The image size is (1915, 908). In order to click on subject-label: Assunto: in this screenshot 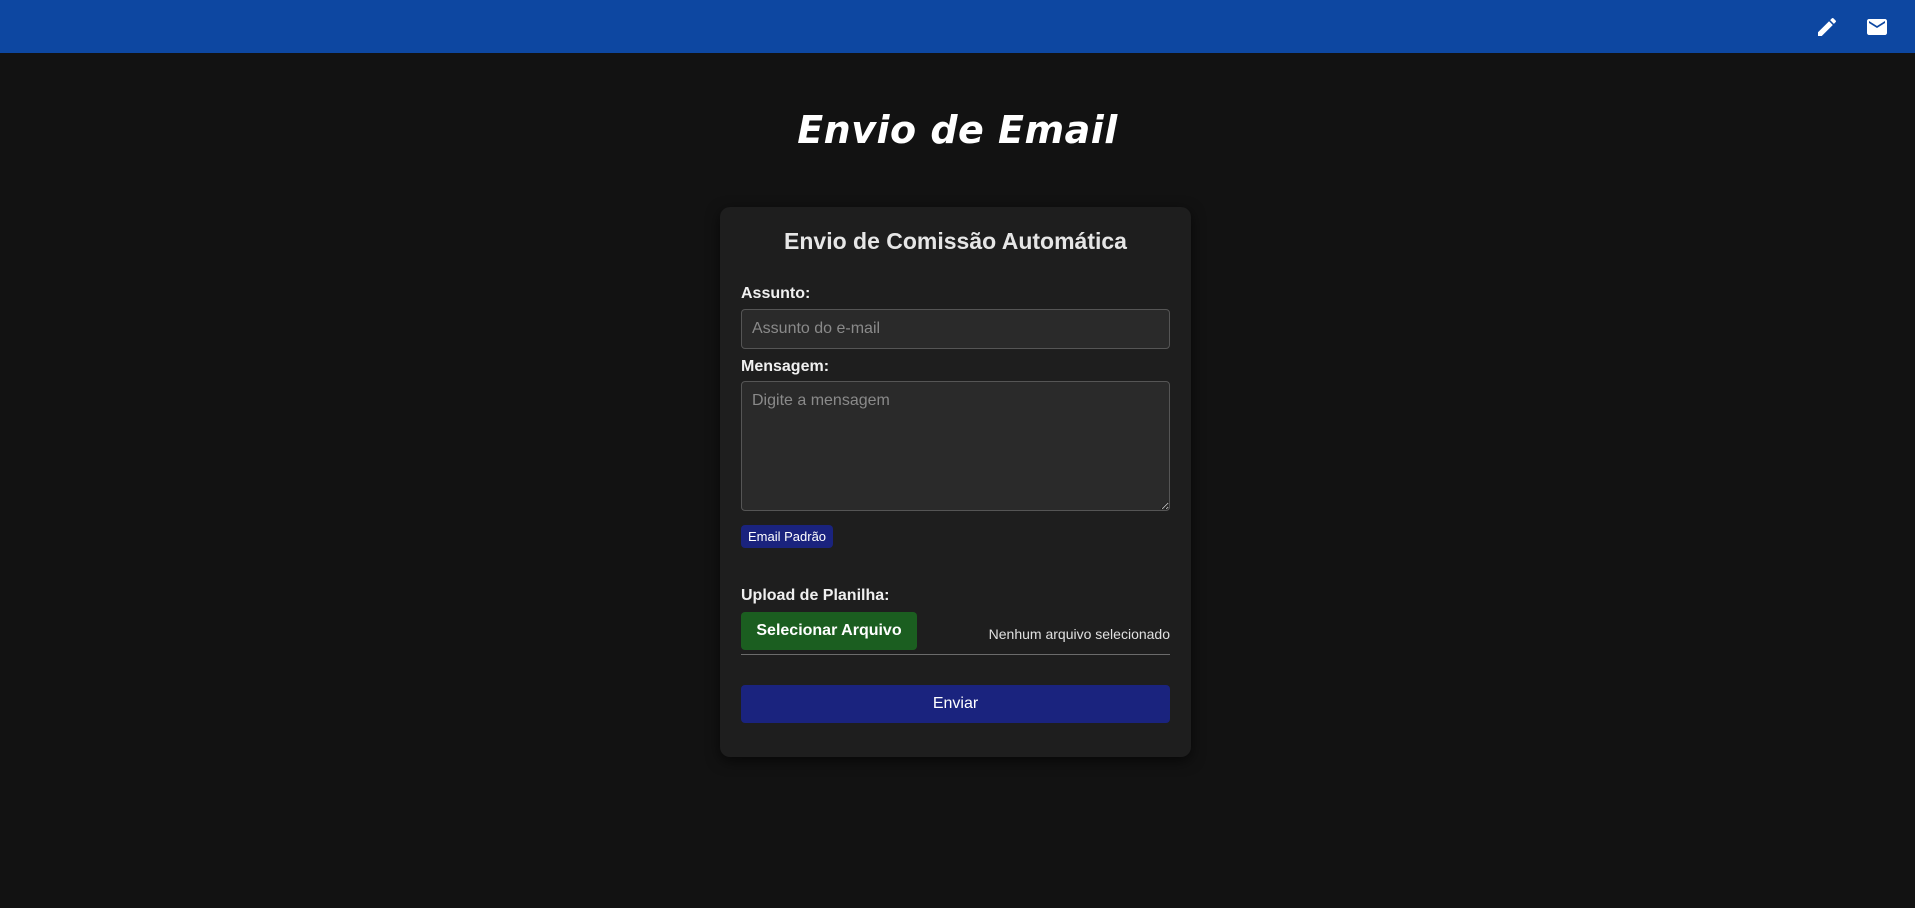, I will do `click(776, 293)`.